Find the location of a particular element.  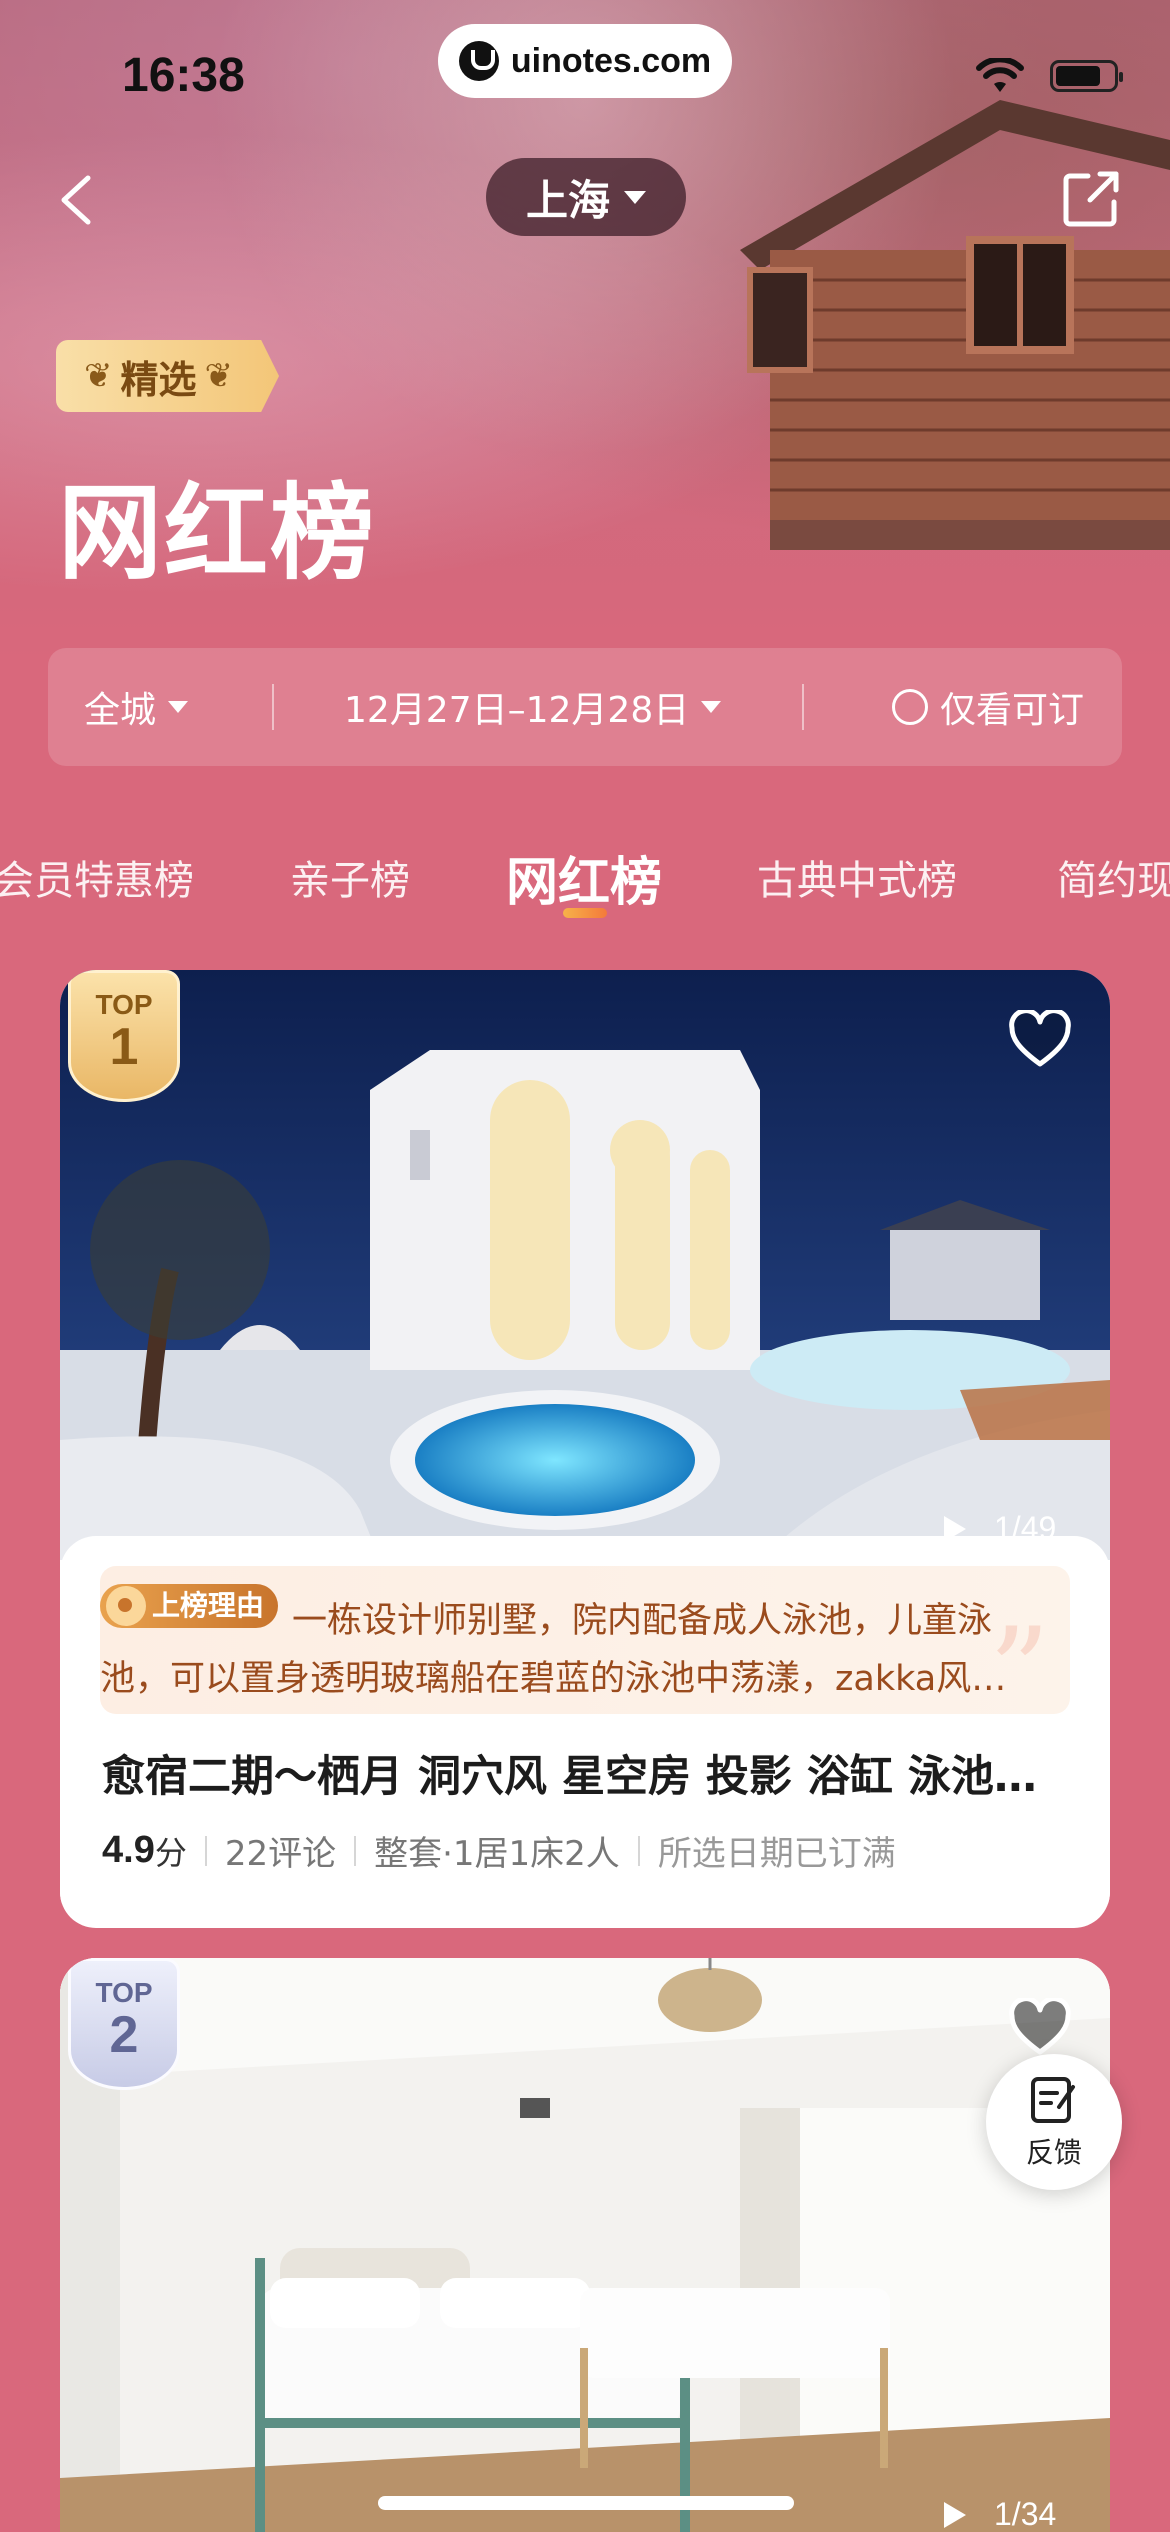

rating-unit: 分 is located at coordinates (170, 1852).